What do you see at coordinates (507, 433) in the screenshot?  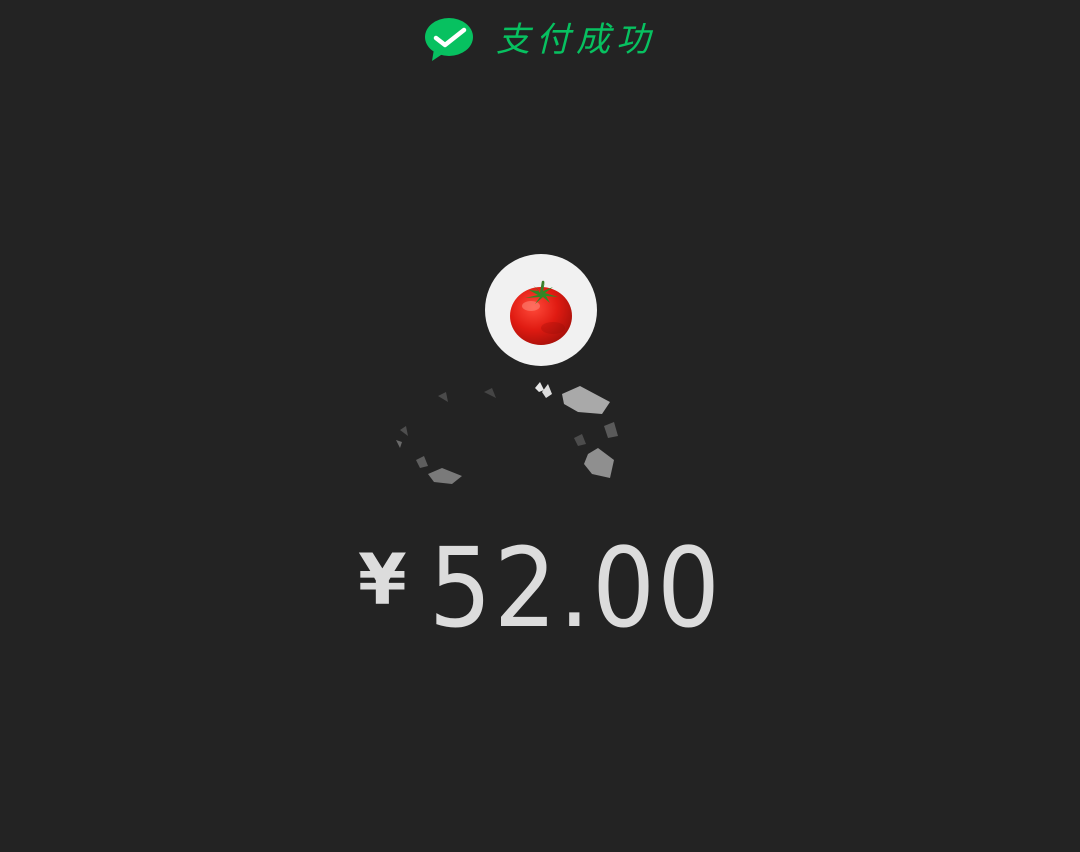 I see `merchant-name-obscured` at bounding box center [507, 433].